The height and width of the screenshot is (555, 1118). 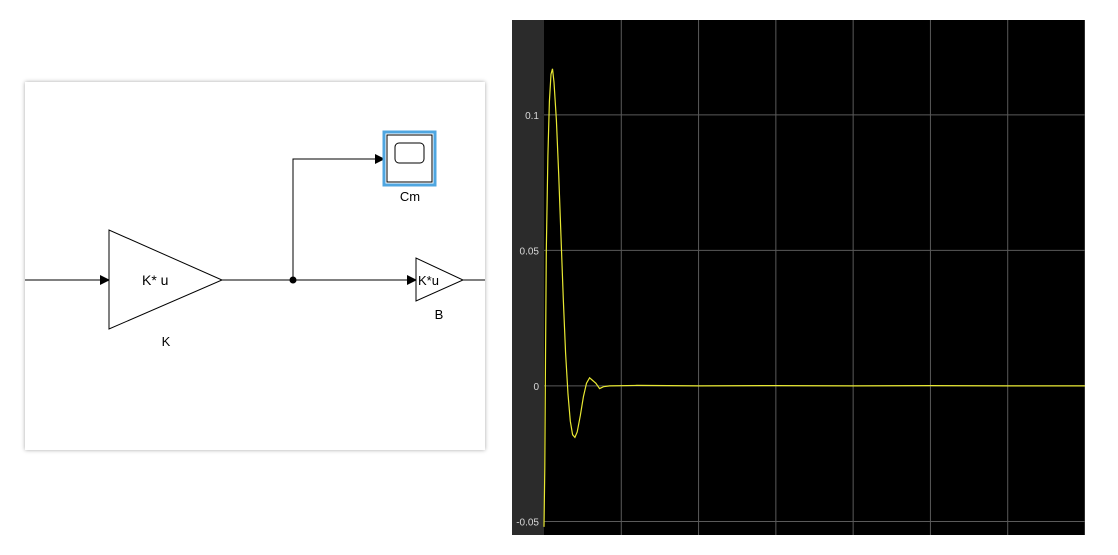 I want to click on y-tick-label: 0, so click(x=536, y=387).